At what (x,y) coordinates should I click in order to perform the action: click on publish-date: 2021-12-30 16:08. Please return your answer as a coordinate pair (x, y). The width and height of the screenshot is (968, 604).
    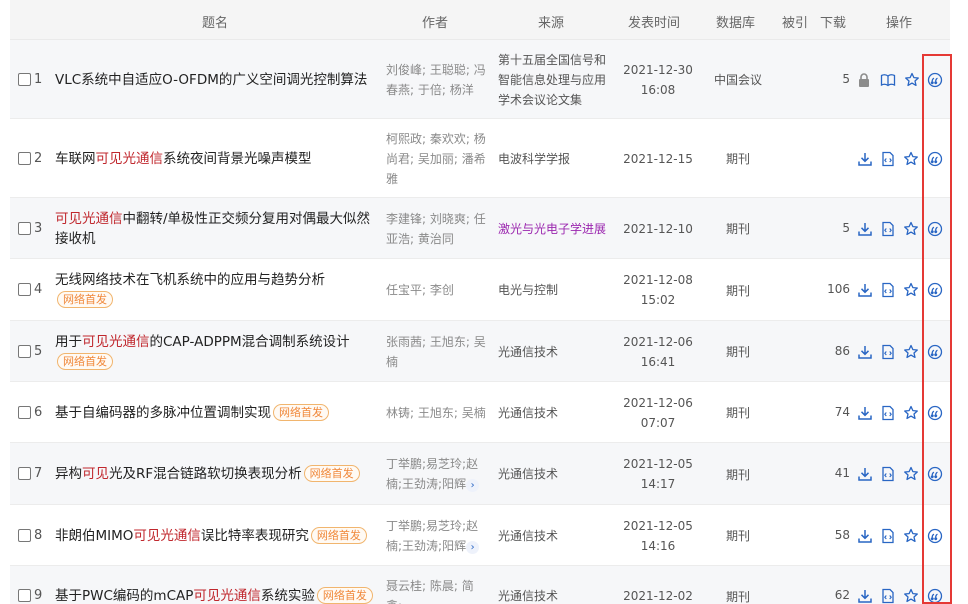
    Looking at the image, I should click on (658, 80).